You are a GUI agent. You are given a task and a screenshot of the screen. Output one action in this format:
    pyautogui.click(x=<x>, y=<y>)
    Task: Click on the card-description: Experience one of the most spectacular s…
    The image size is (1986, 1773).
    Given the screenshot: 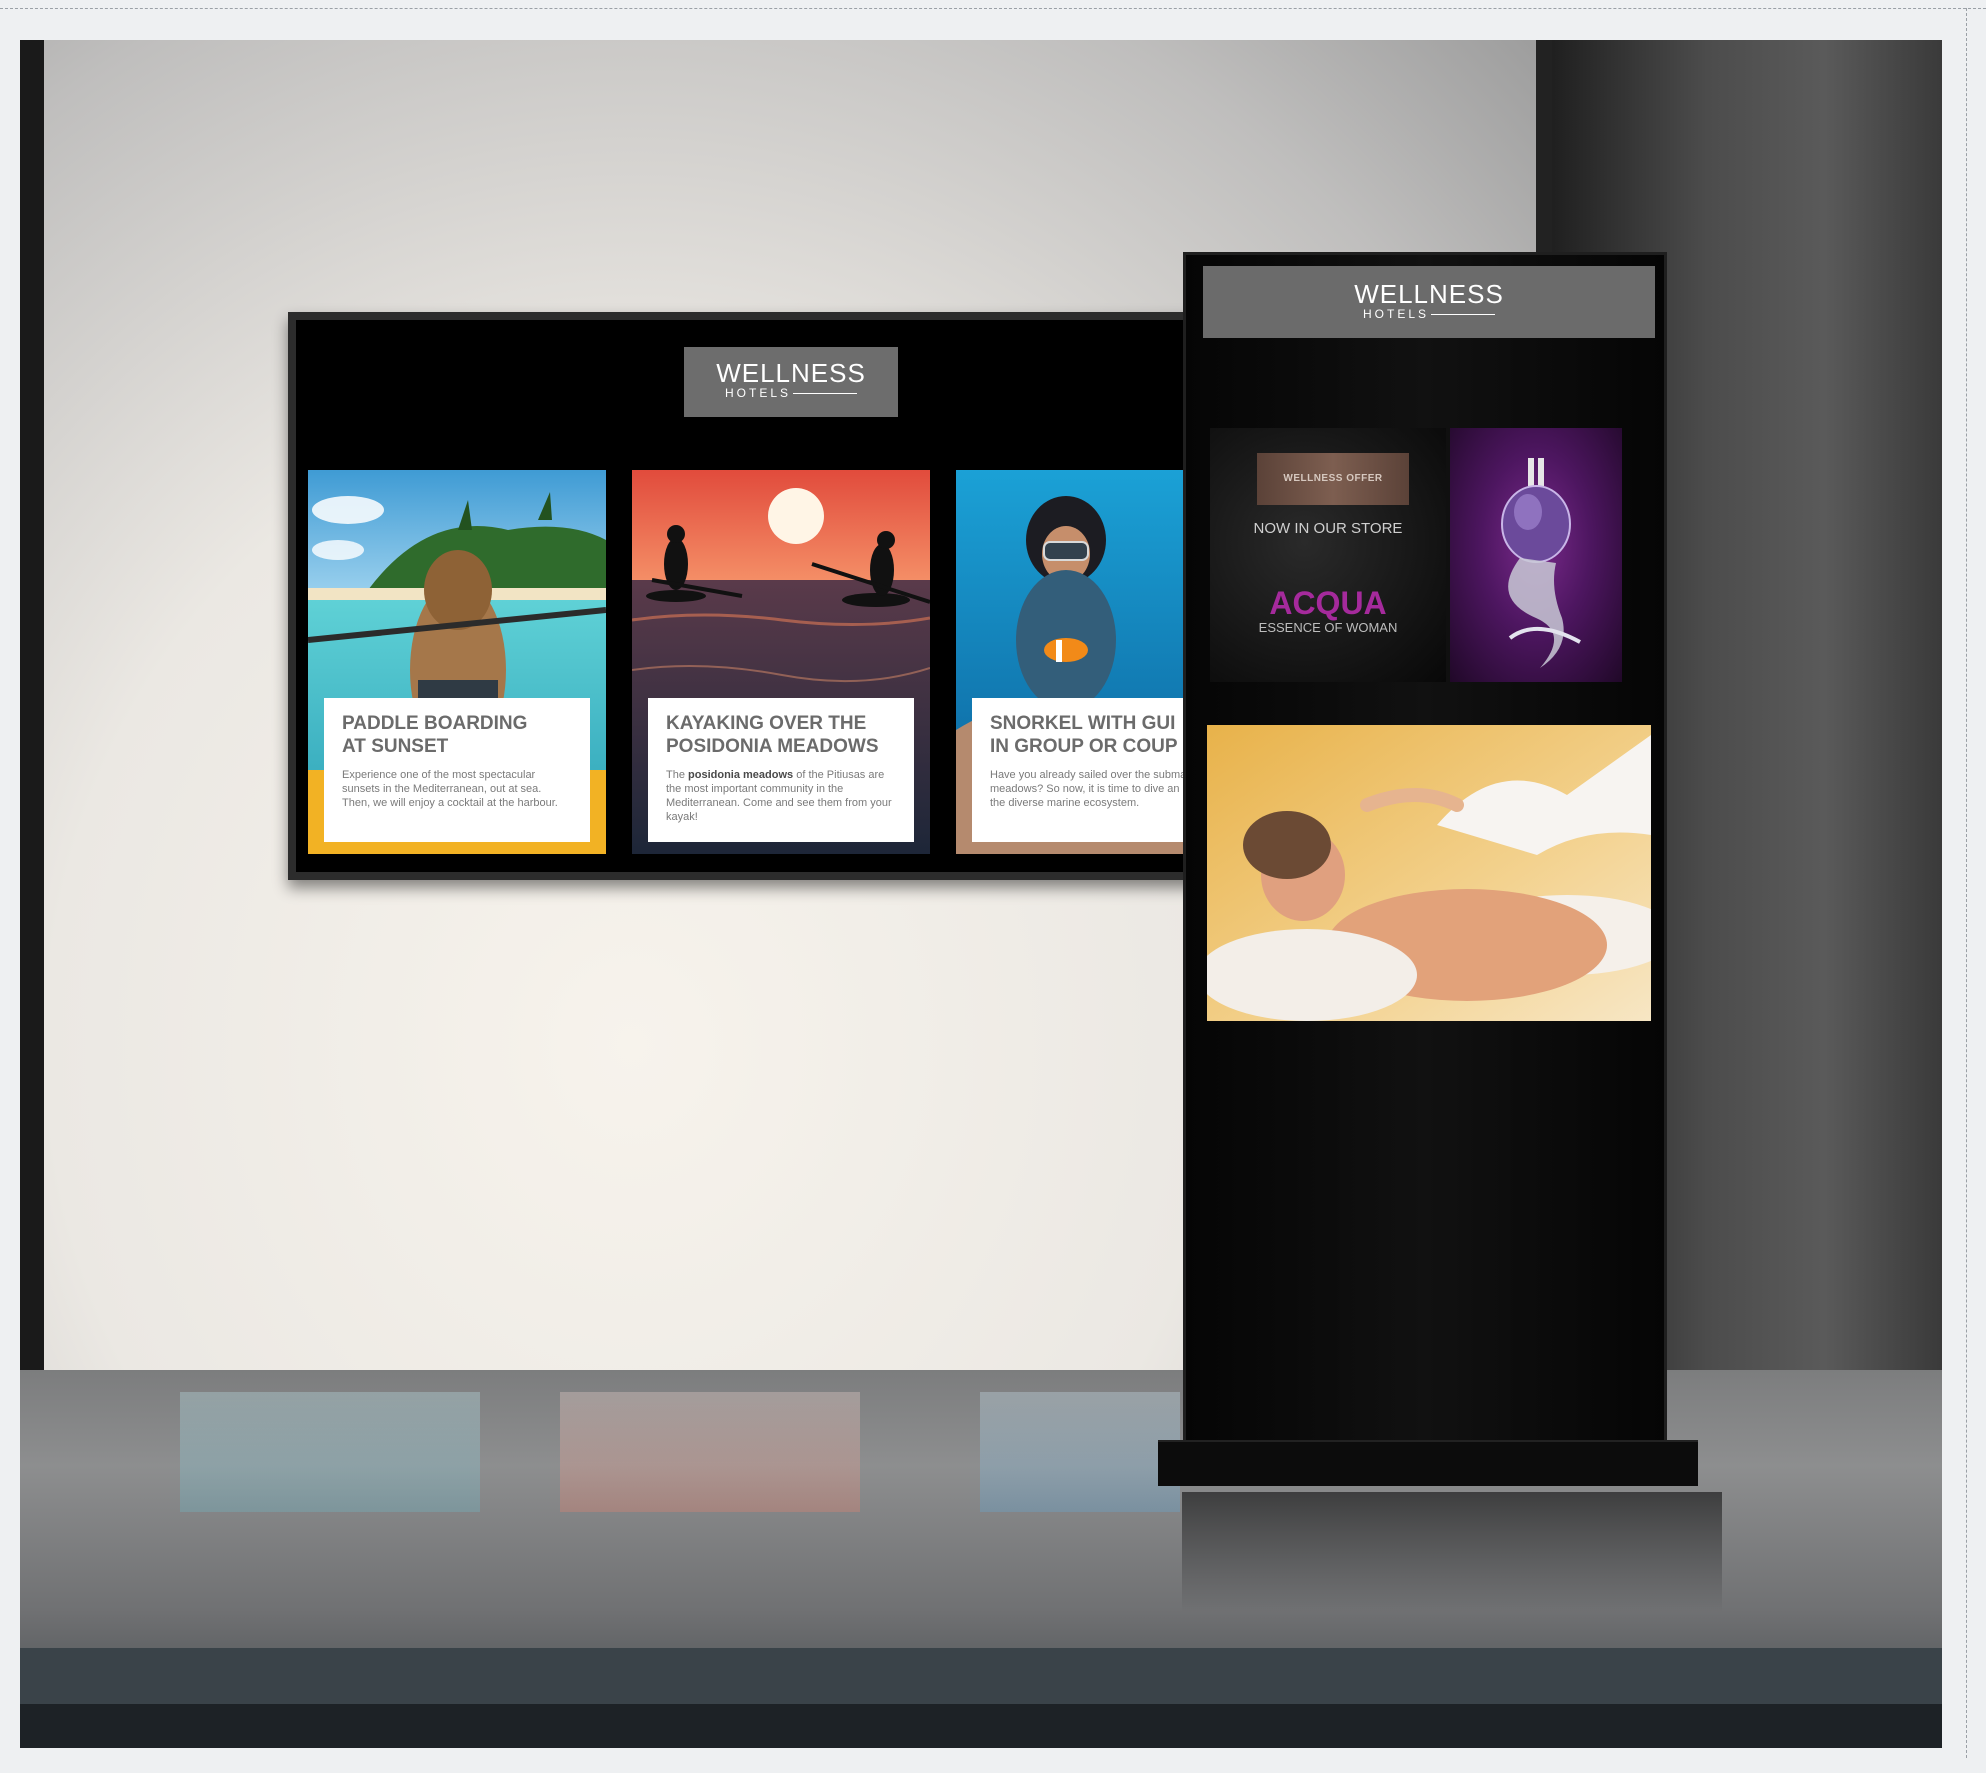 What is the action you would take?
    pyautogui.click(x=450, y=789)
    